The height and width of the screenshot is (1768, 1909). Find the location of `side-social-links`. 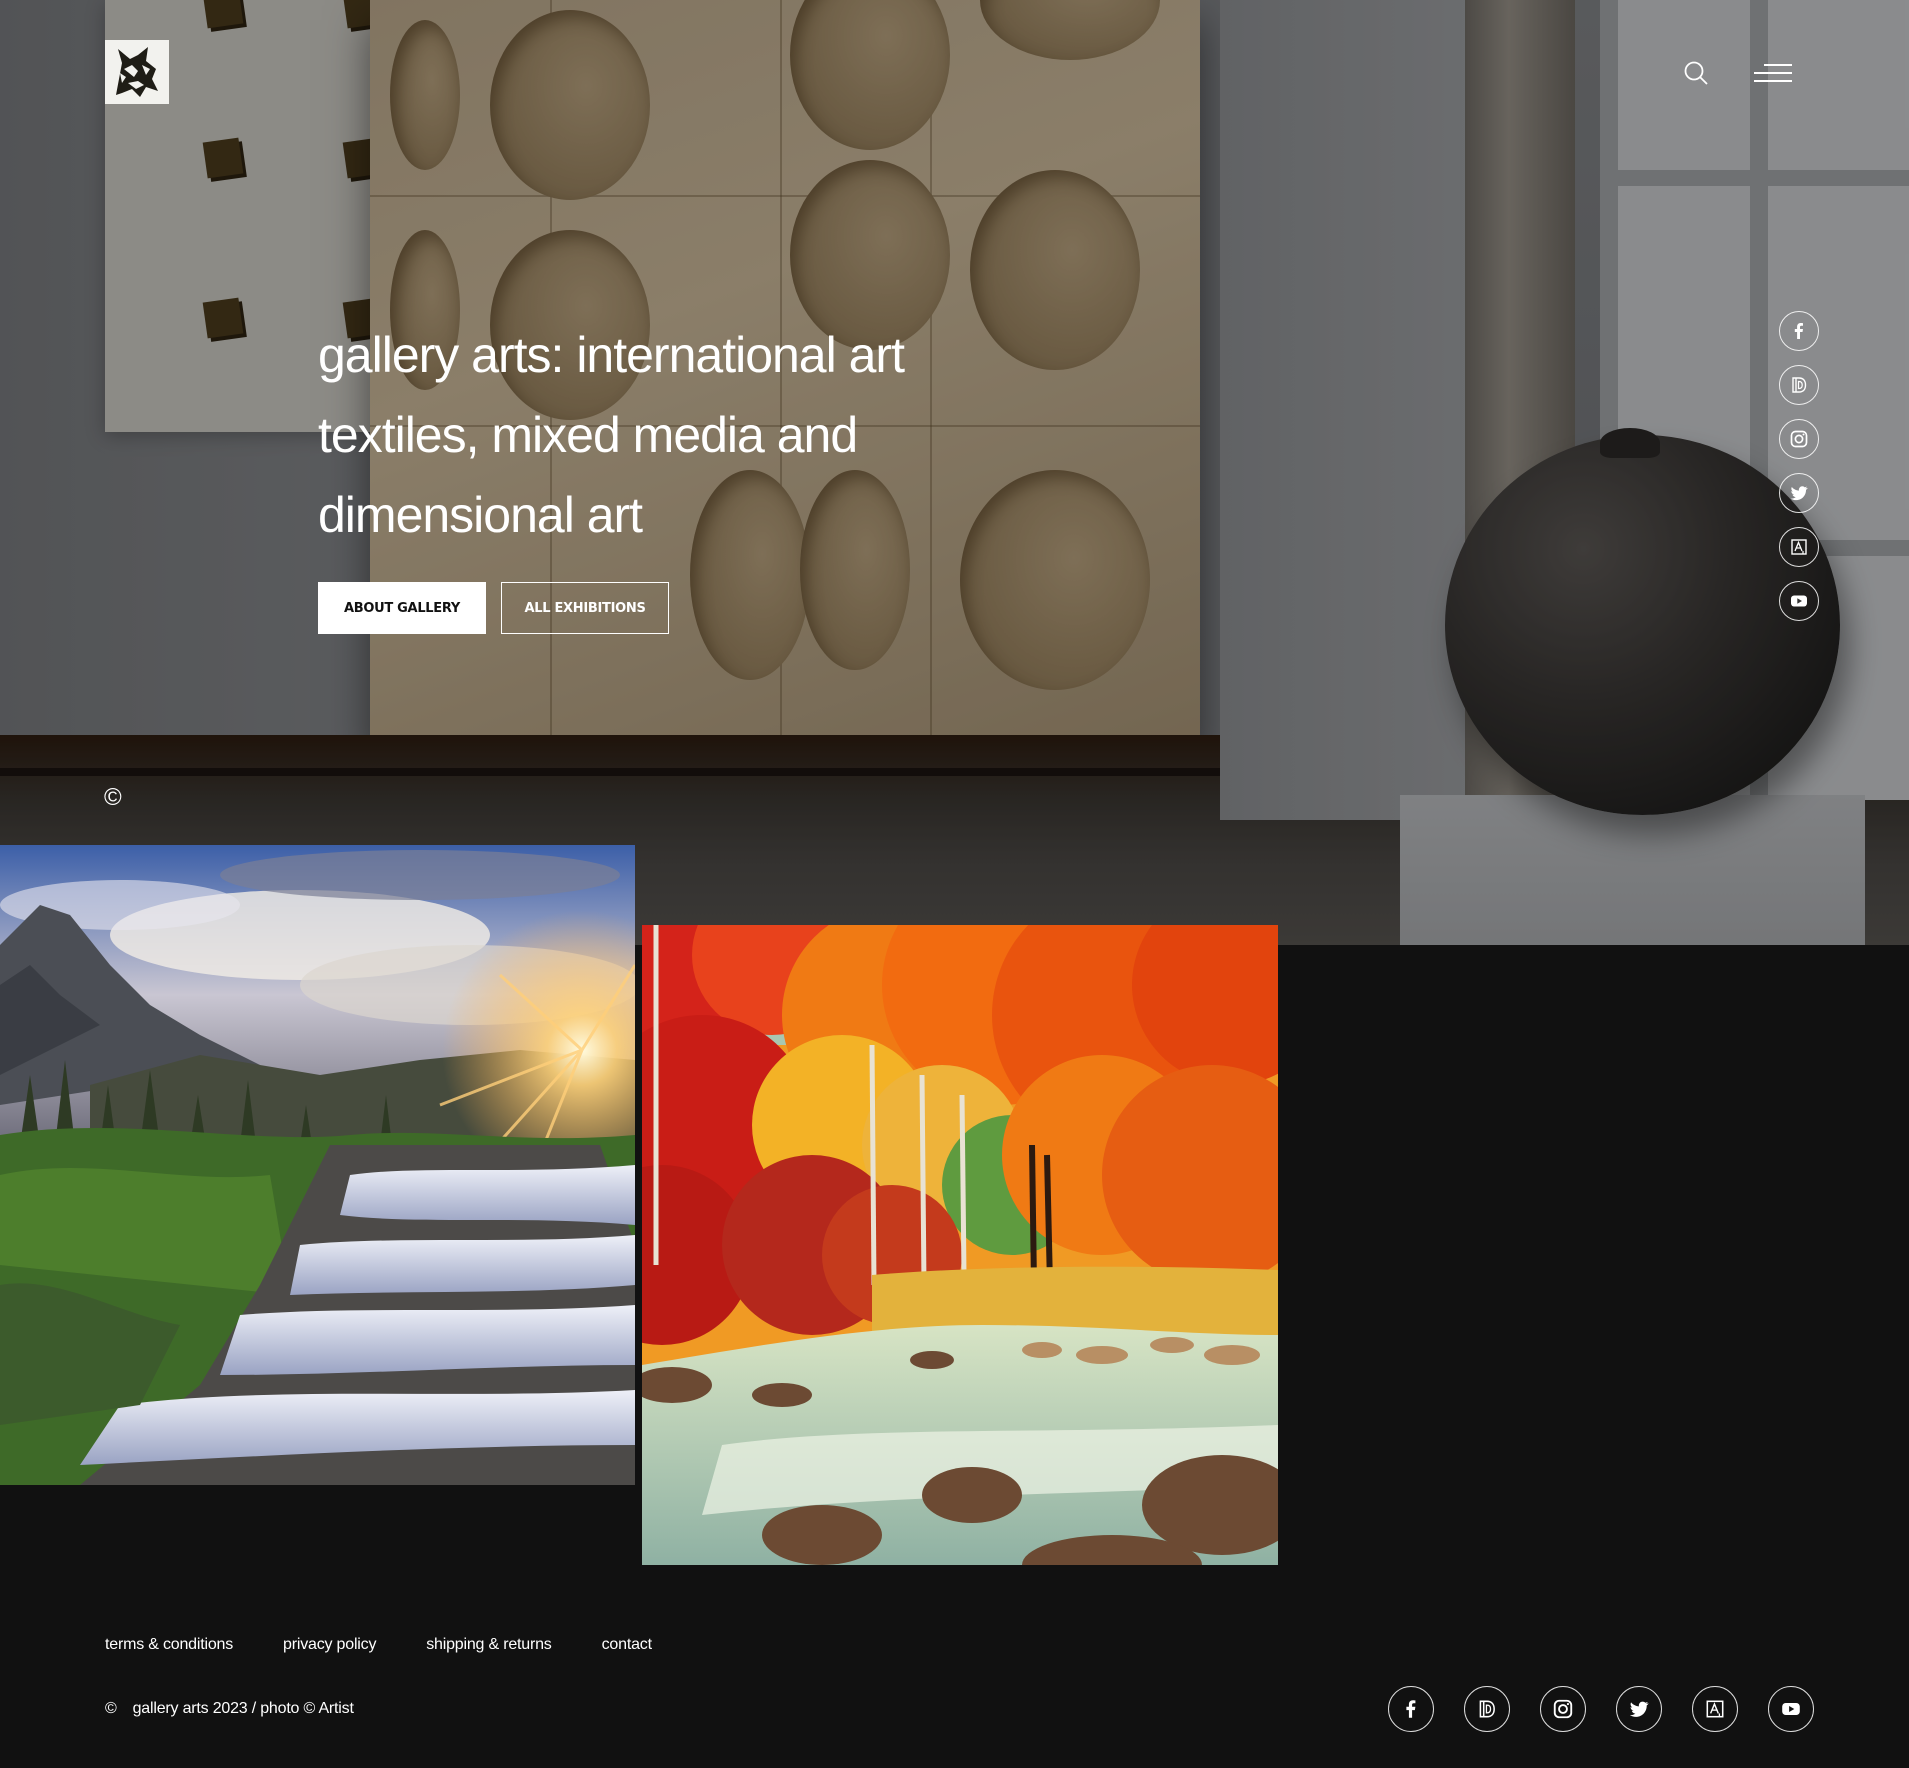

side-social-links is located at coordinates (1799, 473).